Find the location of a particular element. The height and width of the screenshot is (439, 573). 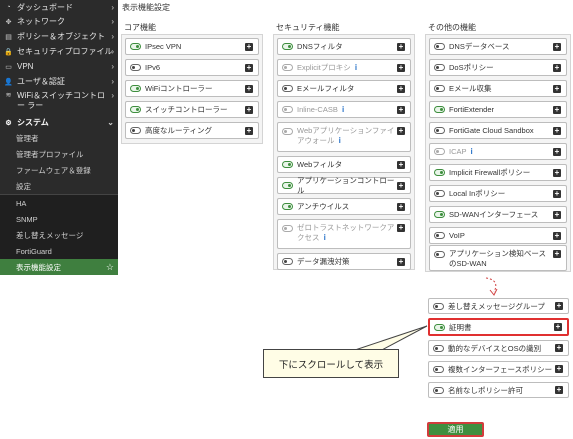

sidebar-item-fortiguard: FortiGuard is located at coordinates (59, 251).